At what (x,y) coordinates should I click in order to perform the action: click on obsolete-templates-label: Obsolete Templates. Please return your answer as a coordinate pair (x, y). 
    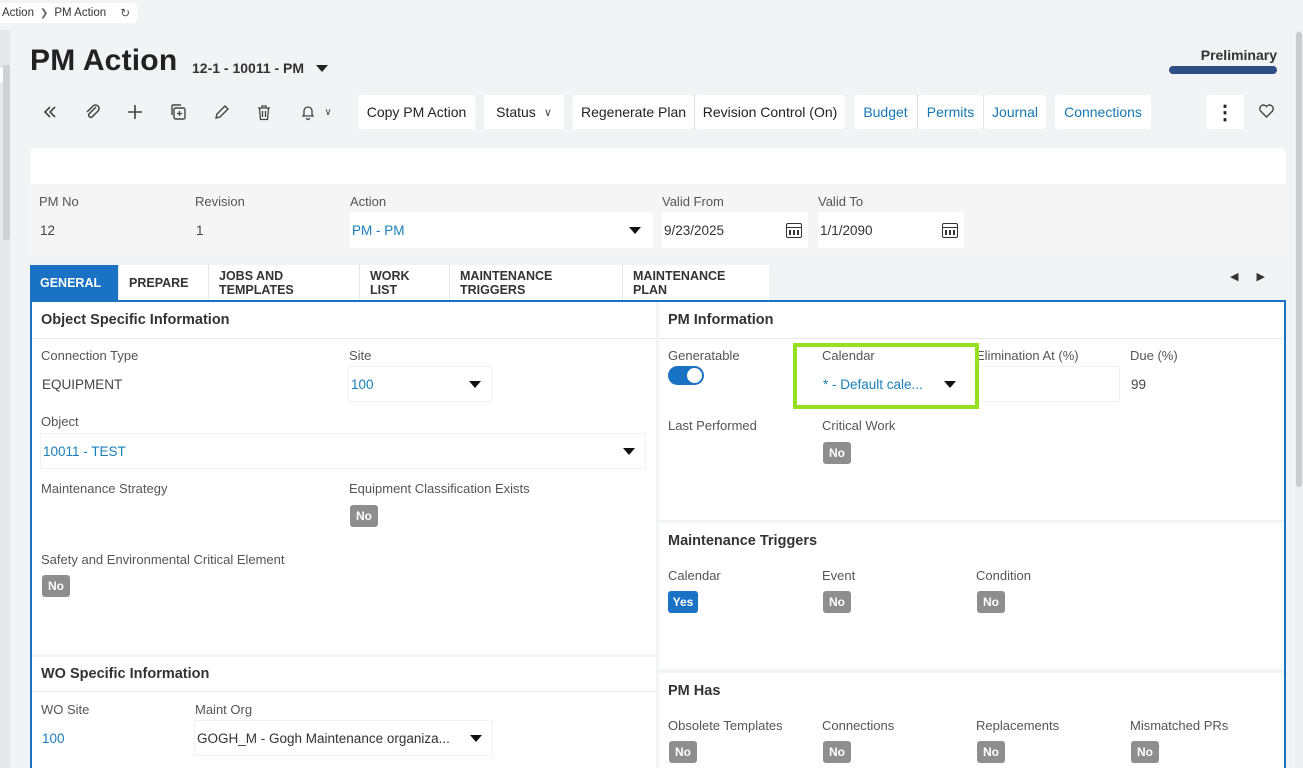
    Looking at the image, I should click on (725, 725).